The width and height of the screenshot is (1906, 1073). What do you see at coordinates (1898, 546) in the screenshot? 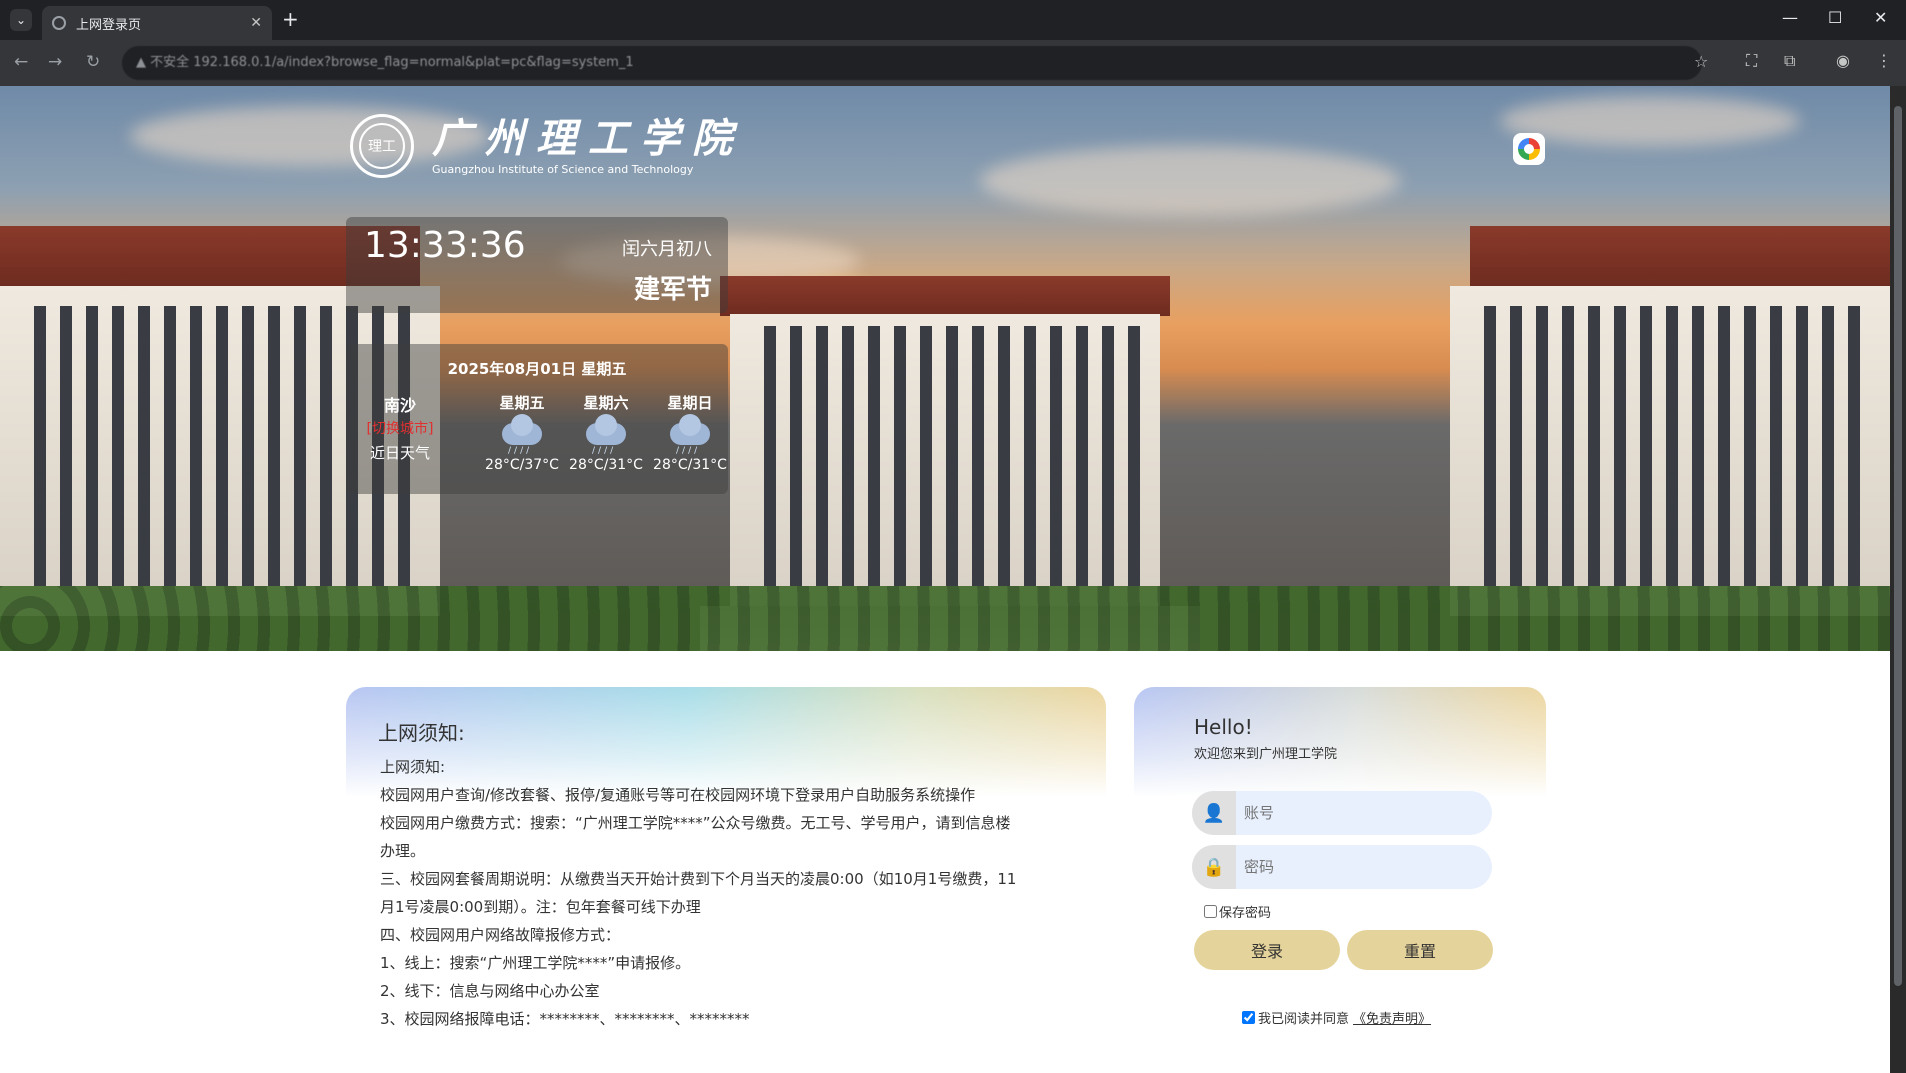
I see `scrollbar-thumb` at bounding box center [1898, 546].